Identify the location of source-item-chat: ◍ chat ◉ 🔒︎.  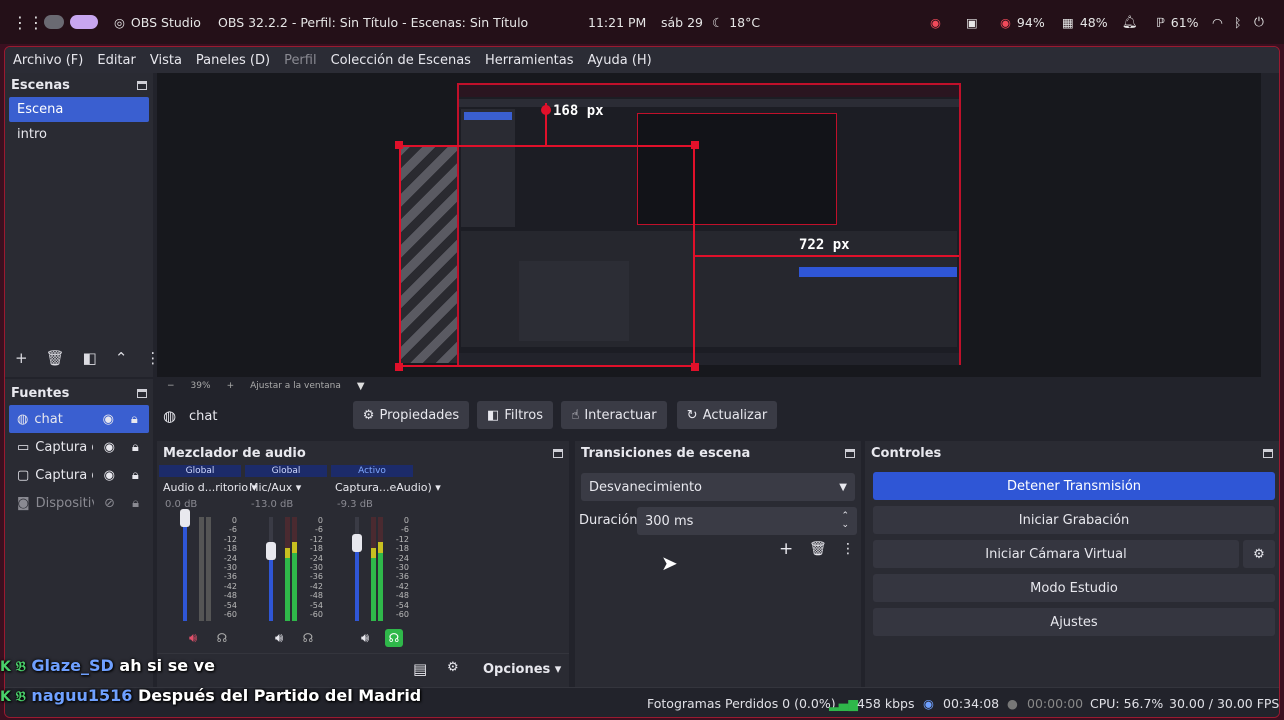
(79, 419).